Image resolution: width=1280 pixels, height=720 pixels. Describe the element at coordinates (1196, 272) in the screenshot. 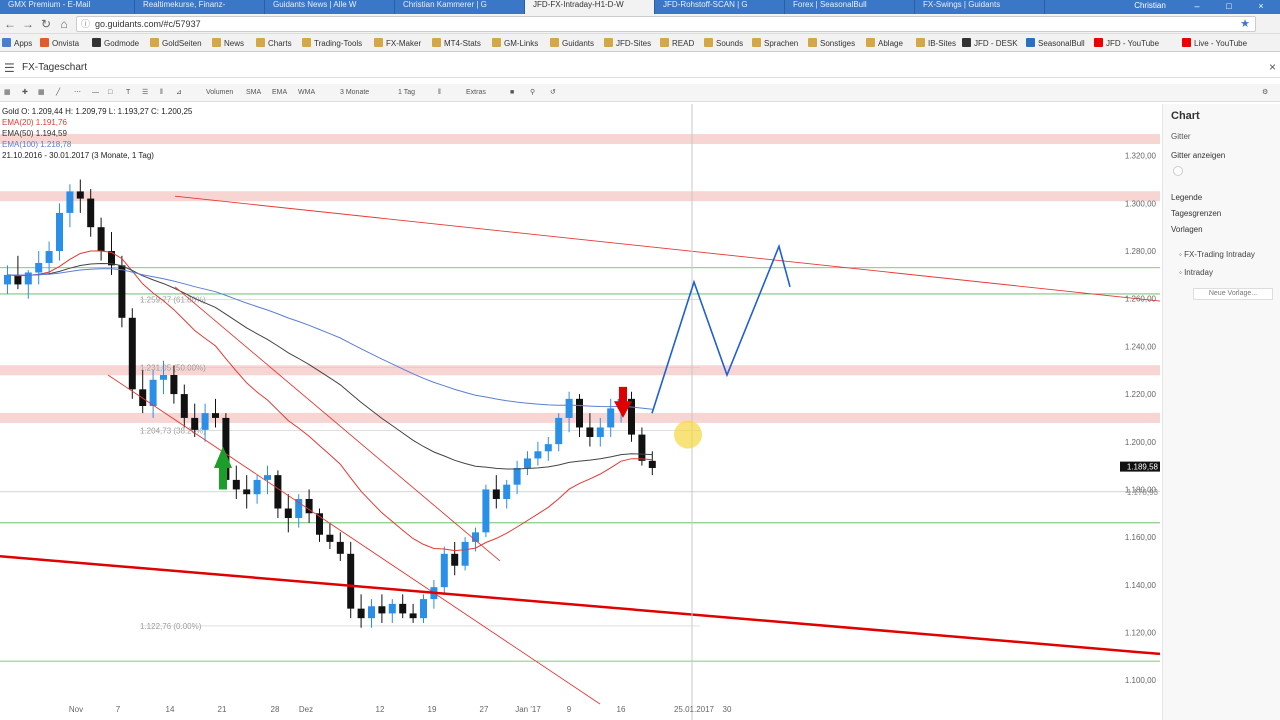

I see `template-item: ◦ Intraday` at that location.